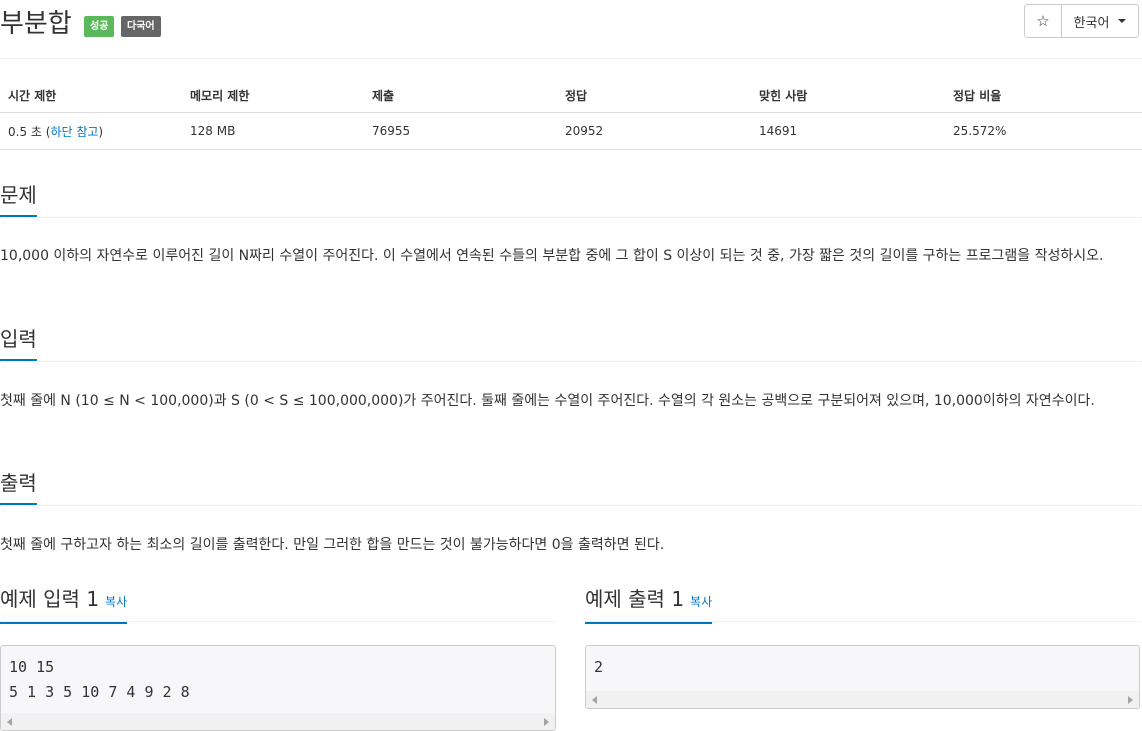  Describe the element at coordinates (862, 604) in the screenshot. I see `sample-output-header: 예제 출력 1 복사` at that location.